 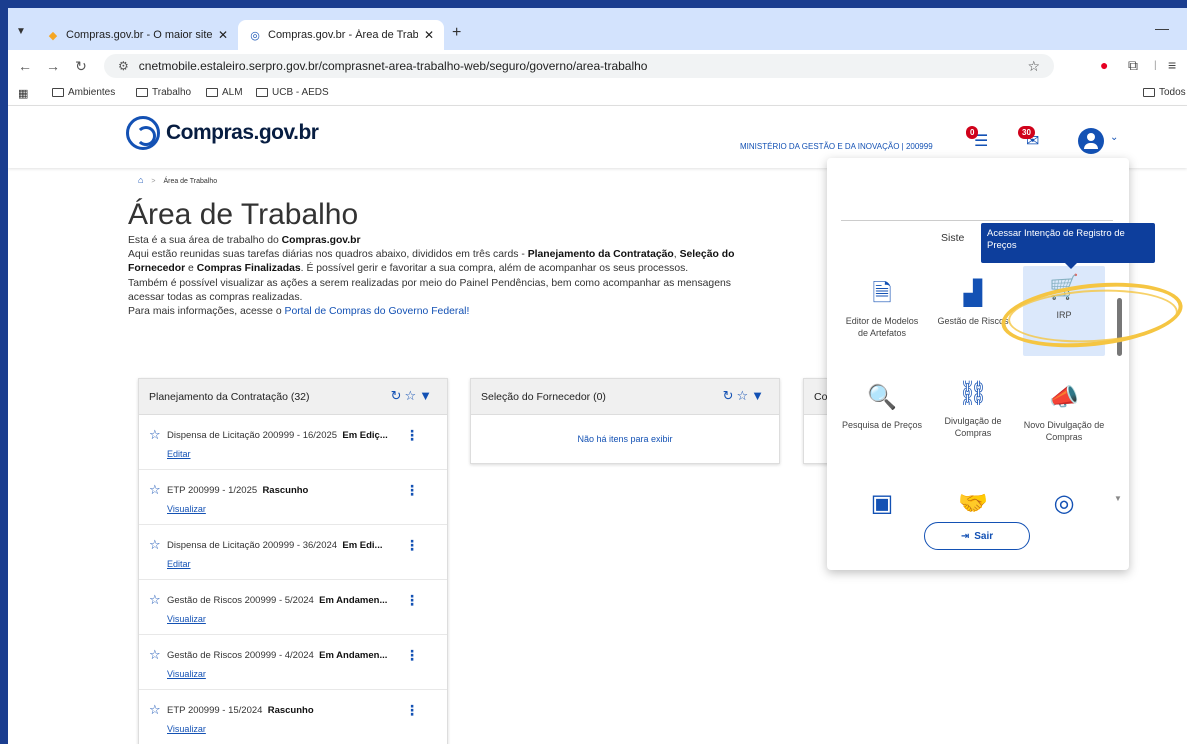 What do you see at coordinates (1164, 92) in the screenshot?
I see `all-bookmarks: Todos` at bounding box center [1164, 92].